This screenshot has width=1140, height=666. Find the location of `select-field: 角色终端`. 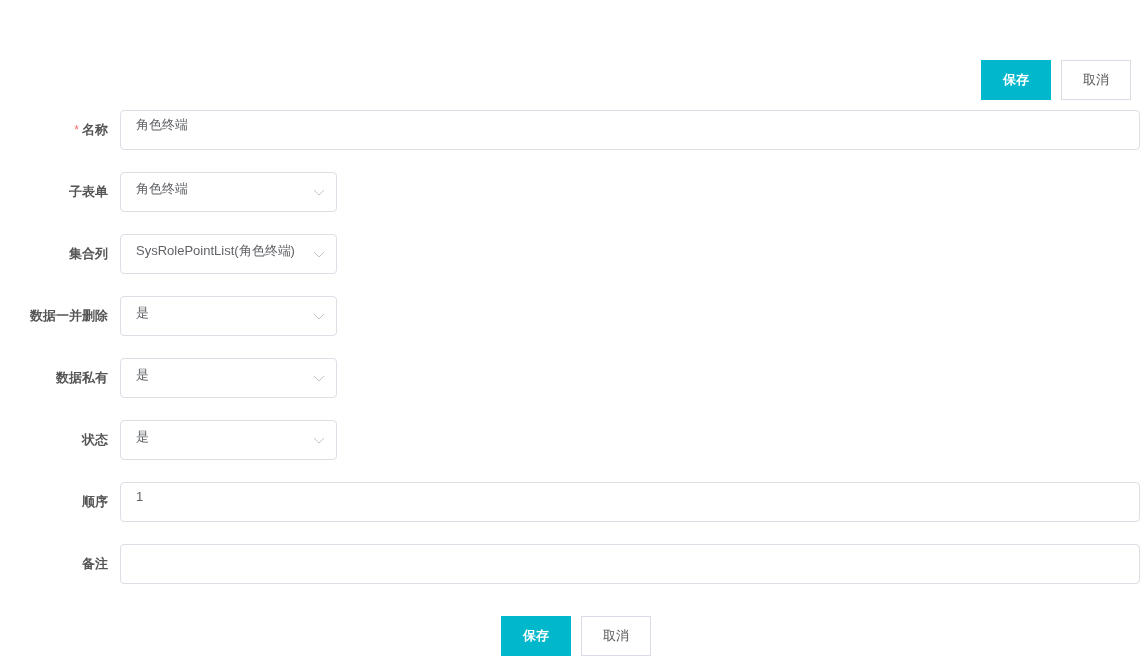

select-field: 角色终端 is located at coordinates (228, 192).